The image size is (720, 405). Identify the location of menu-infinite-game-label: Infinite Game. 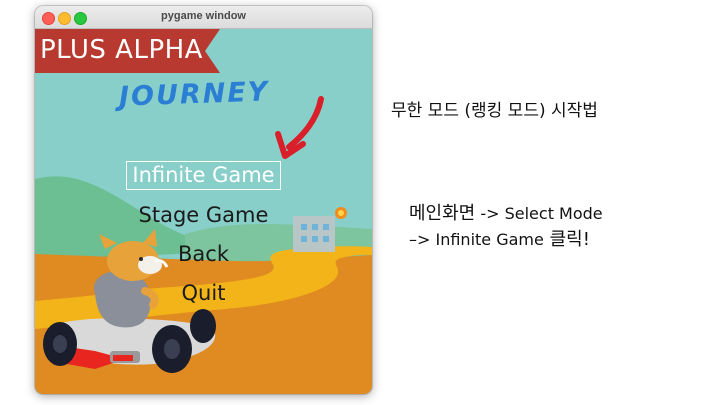
(203, 175).